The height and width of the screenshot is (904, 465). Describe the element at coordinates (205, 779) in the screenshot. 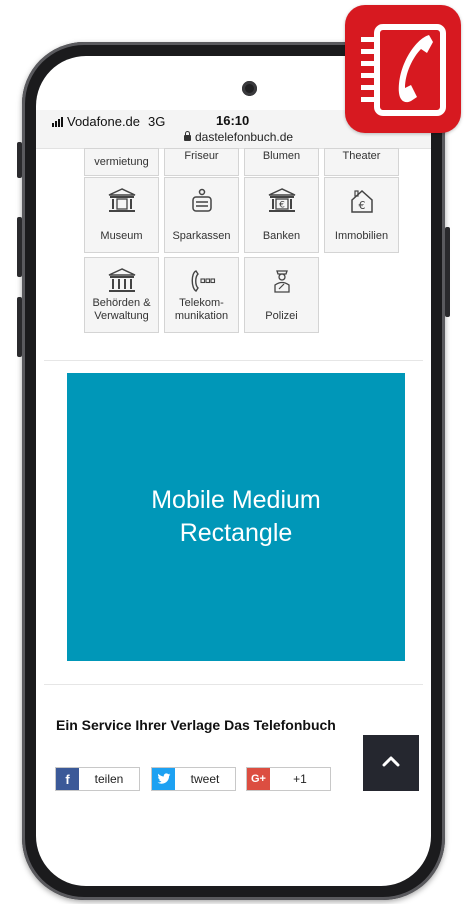

I see `share-label: tweet` at that location.